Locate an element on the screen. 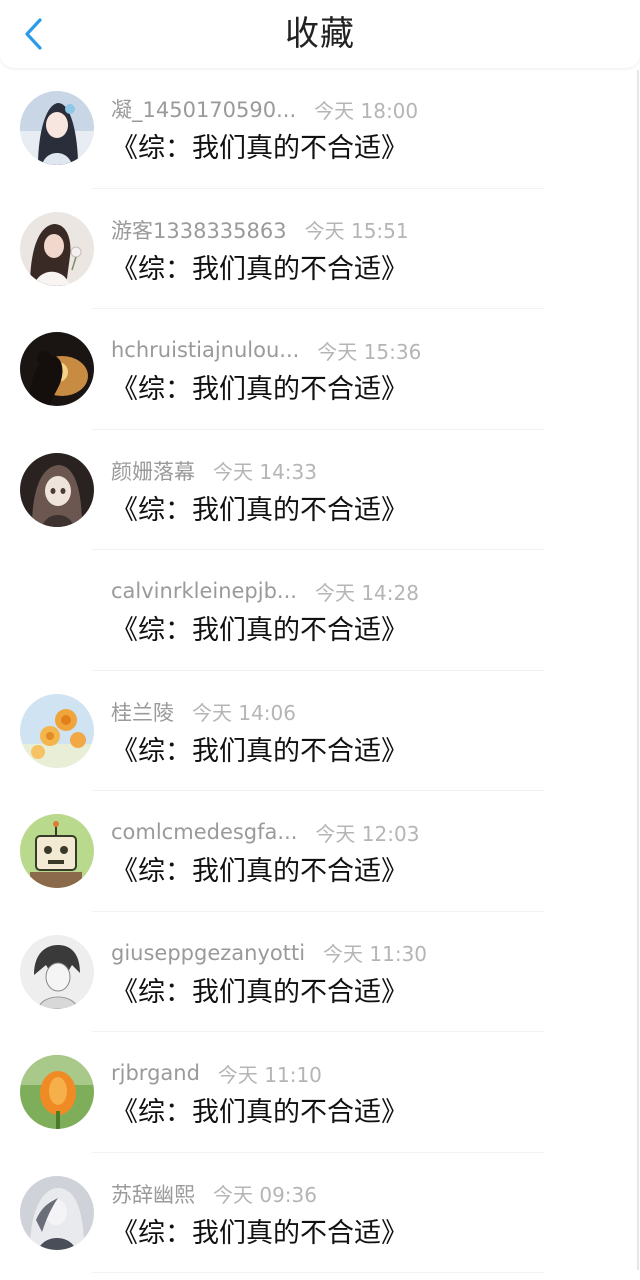  item-meta: giuseppgezanyotti 今天 11:30 is located at coordinates (269, 953).